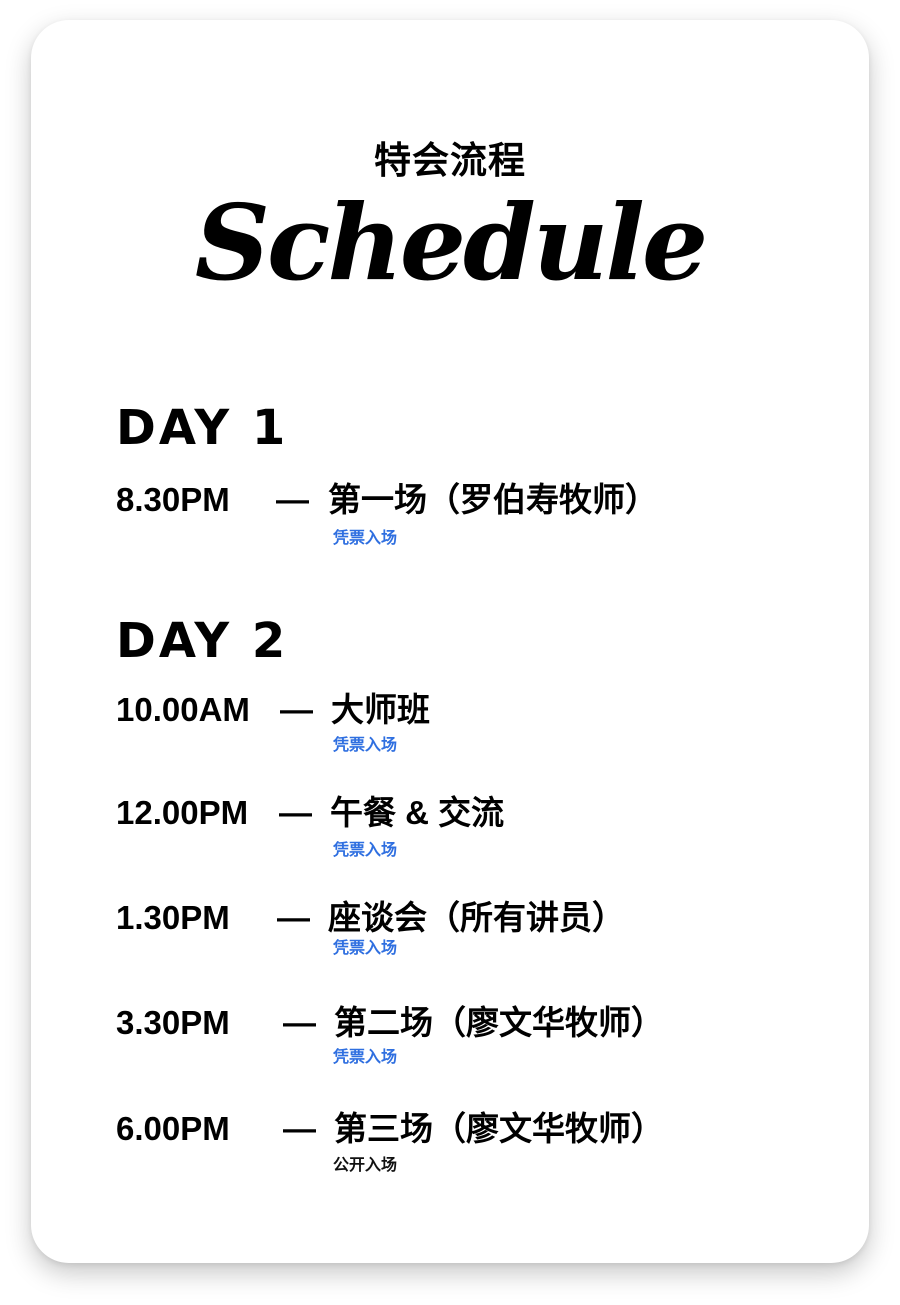 The height and width of the screenshot is (1305, 900). I want to click on item-event: 第二场（廖文华牧师）, so click(499, 1022).